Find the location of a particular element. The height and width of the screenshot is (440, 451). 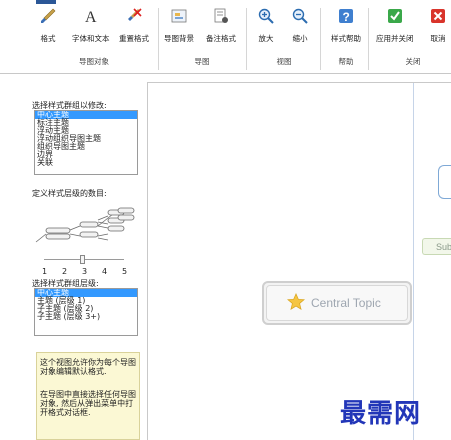

notes-format-icon is located at coordinates (221, 16).